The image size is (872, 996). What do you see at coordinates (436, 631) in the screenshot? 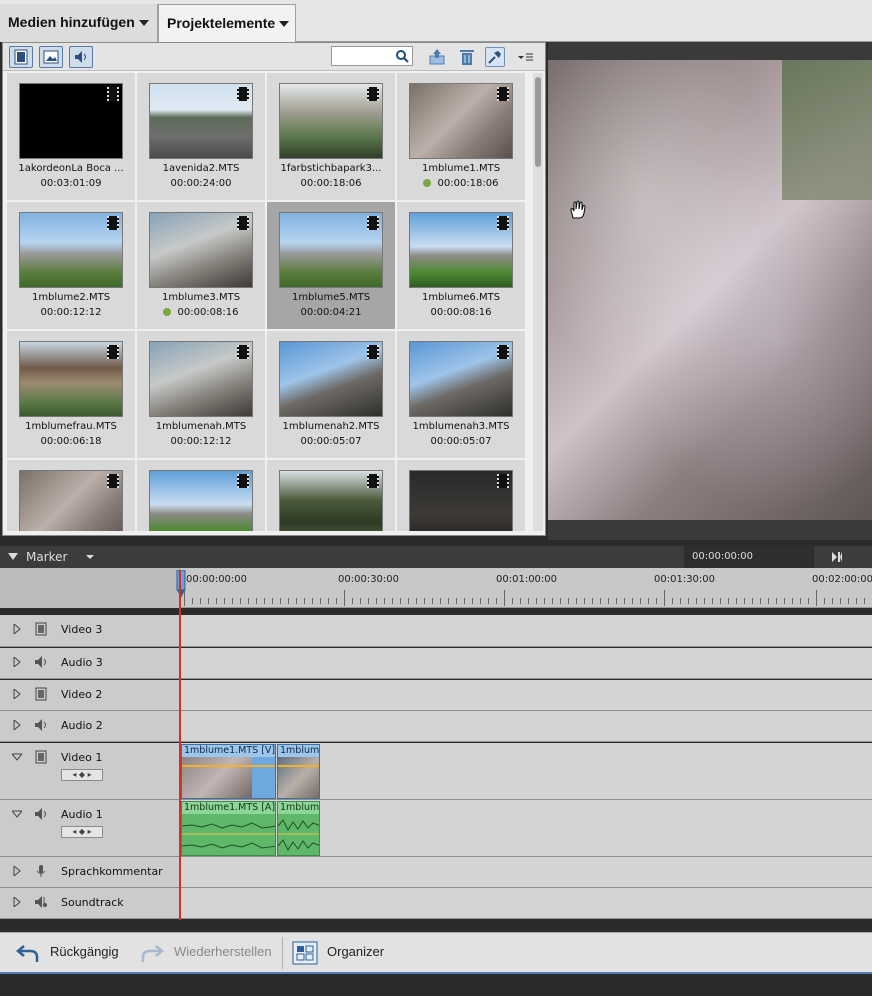
I see `timeline-track: Video 3` at bounding box center [436, 631].